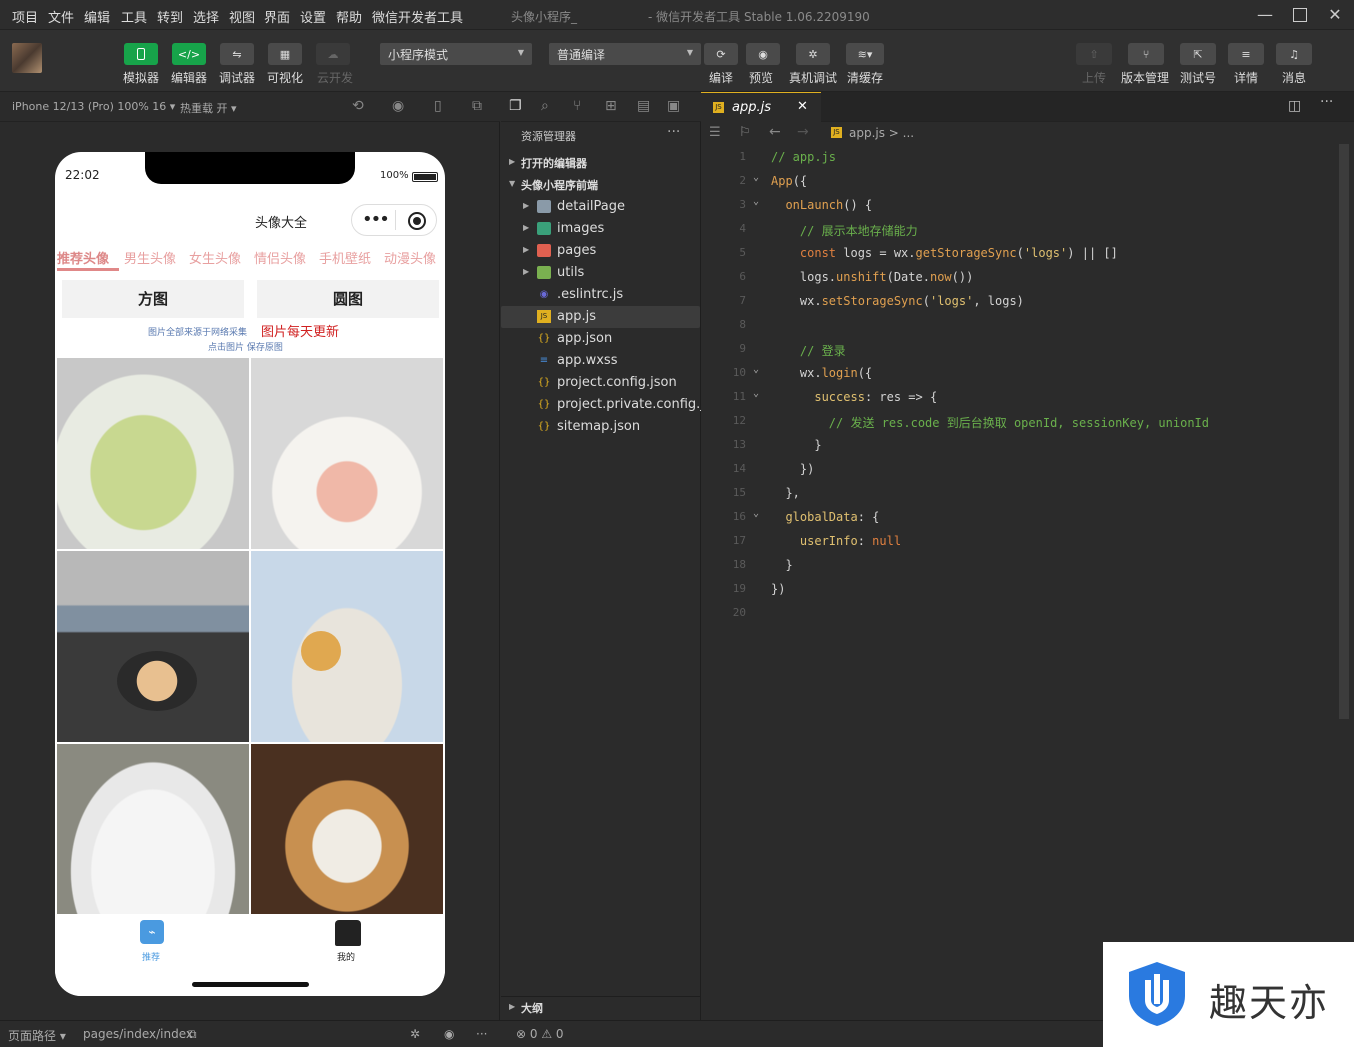 The height and width of the screenshot is (1047, 1354). What do you see at coordinates (825, 517) in the screenshot?
I see `code-line: globalData: {` at bounding box center [825, 517].